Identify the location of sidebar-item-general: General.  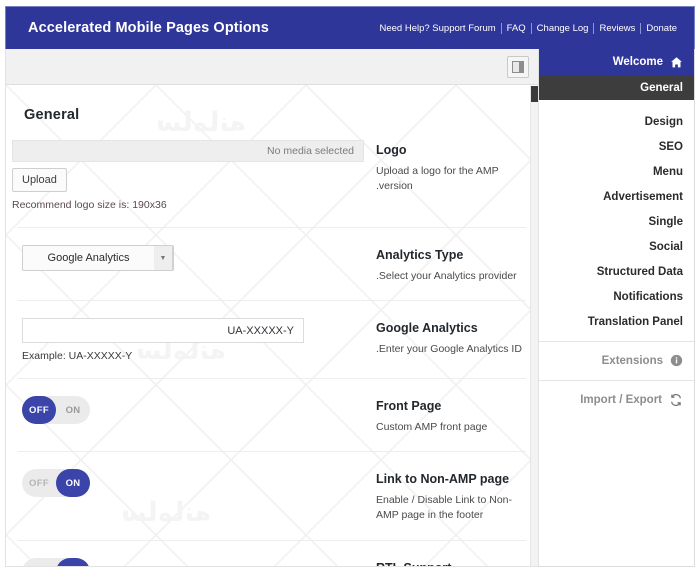
(616, 87).